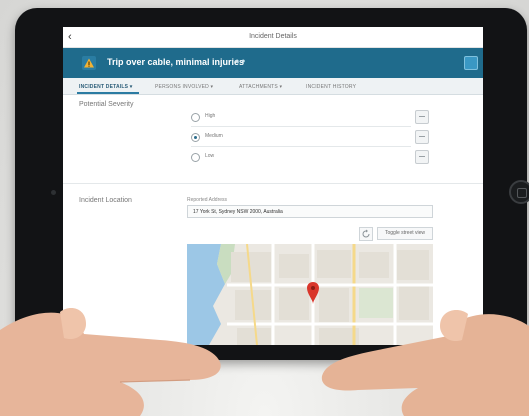  I want to click on severity-option-low: Low, so click(311, 158).